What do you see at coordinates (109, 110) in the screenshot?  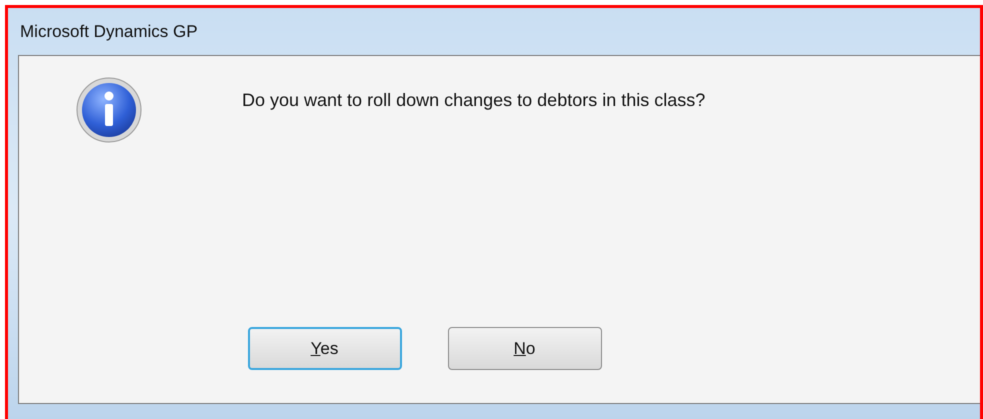 I see `info-icon` at bounding box center [109, 110].